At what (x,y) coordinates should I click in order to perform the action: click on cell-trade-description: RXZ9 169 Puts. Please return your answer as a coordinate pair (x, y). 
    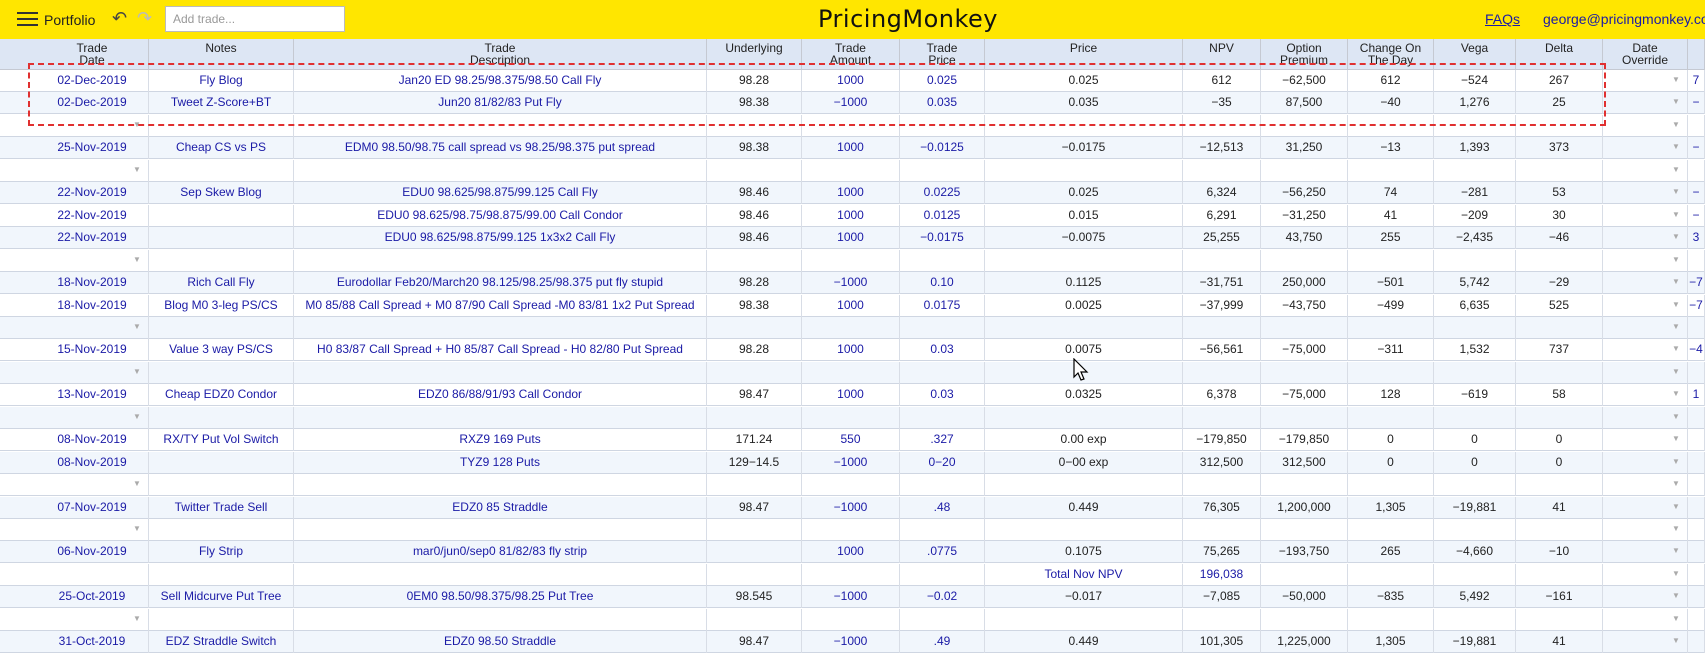
    Looking at the image, I should click on (500, 440).